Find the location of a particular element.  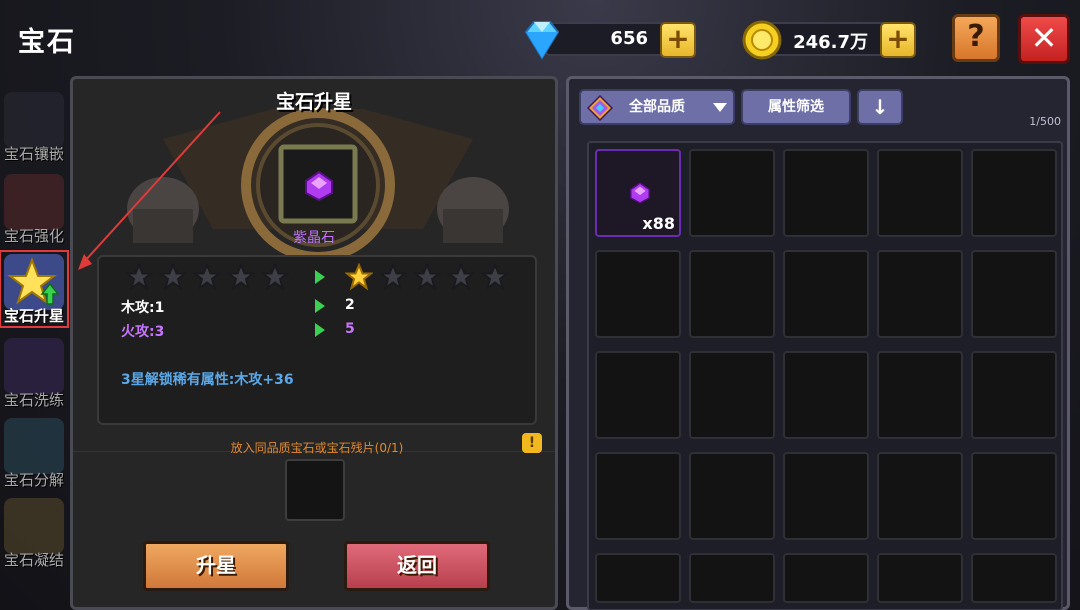

tab-gem-condense: 宝石凝结 is located at coordinates (34, 532).